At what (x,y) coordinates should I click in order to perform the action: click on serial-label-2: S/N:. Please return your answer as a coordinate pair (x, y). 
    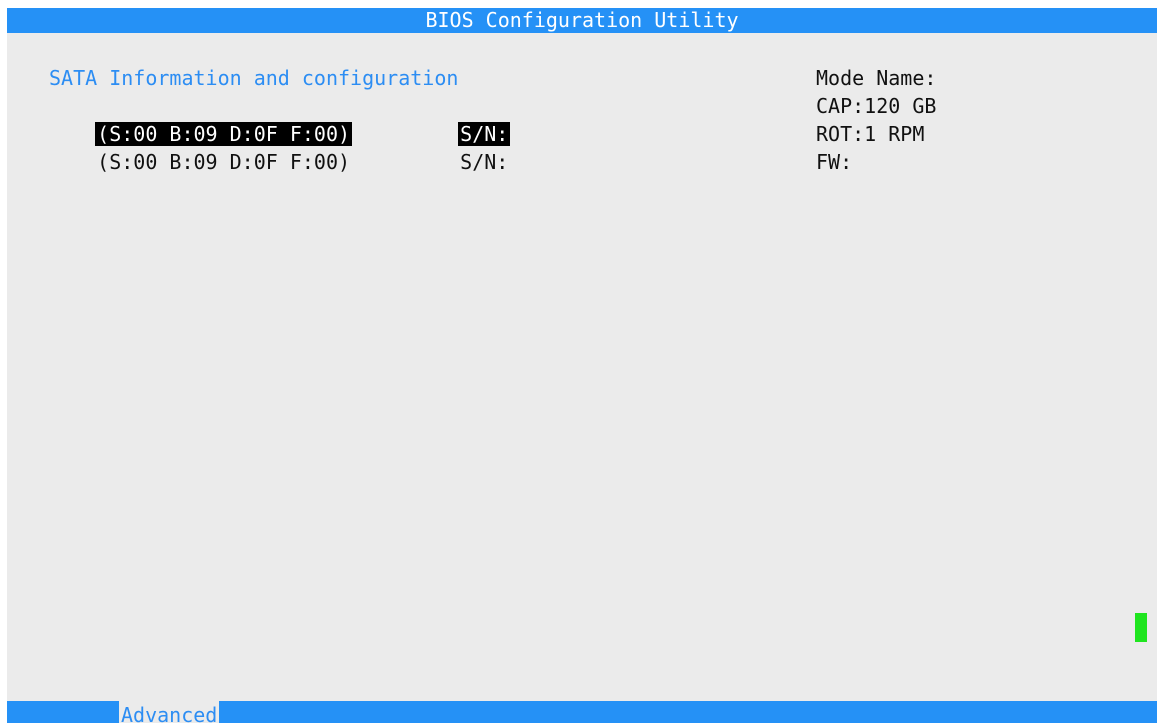
    Looking at the image, I should click on (484, 162).